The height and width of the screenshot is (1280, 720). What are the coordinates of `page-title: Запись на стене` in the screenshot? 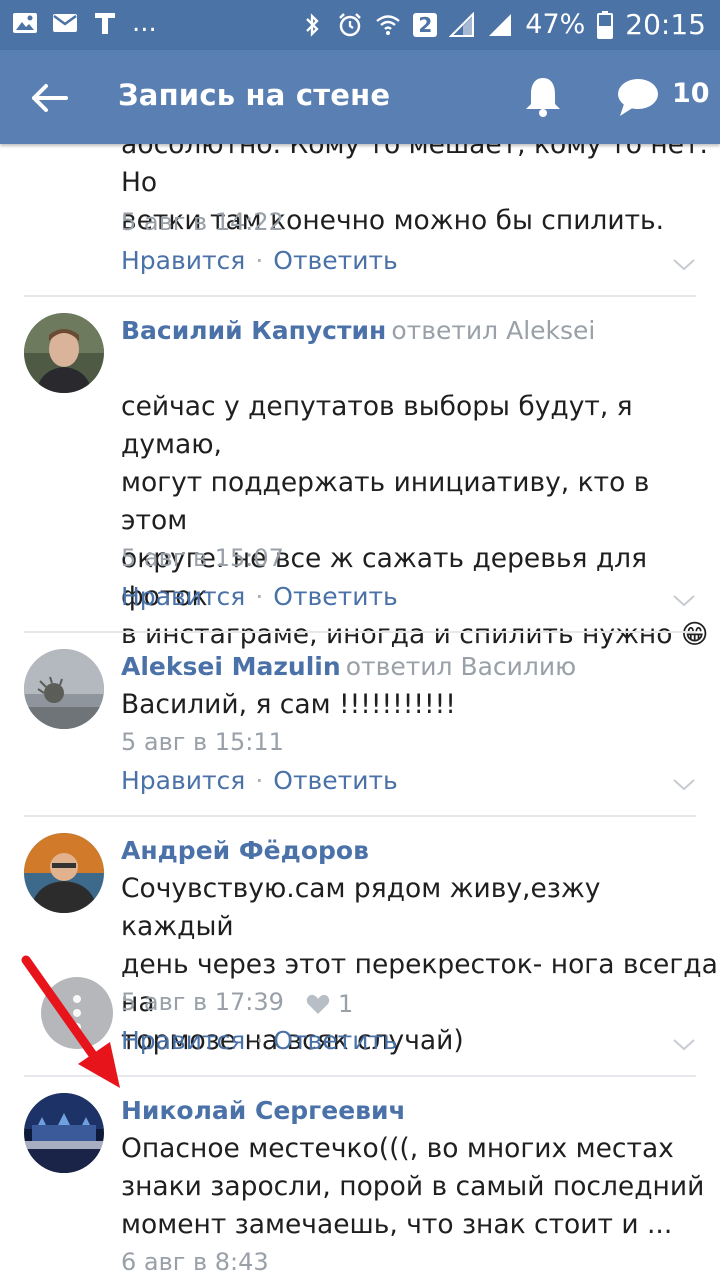 It's located at (254, 95).